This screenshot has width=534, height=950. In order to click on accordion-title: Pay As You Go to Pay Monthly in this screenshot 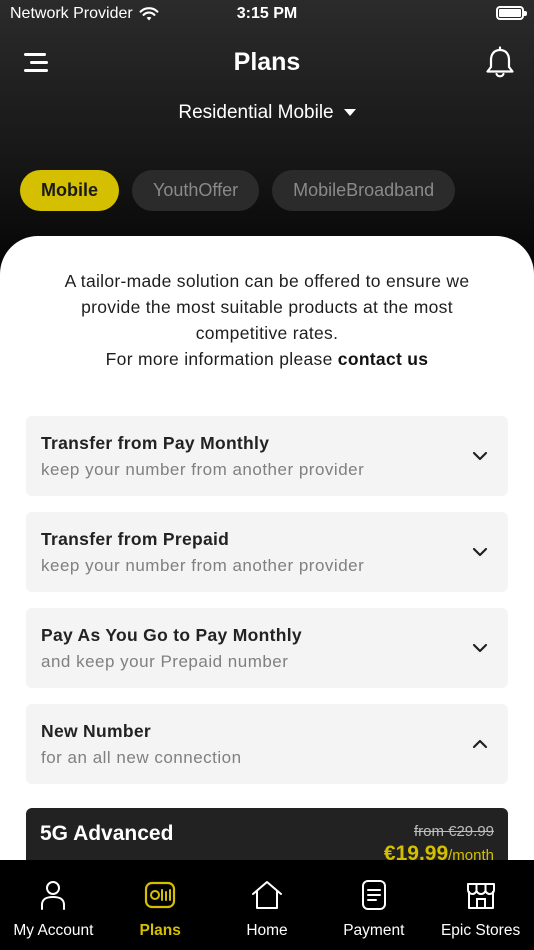, I will do `click(171, 635)`.